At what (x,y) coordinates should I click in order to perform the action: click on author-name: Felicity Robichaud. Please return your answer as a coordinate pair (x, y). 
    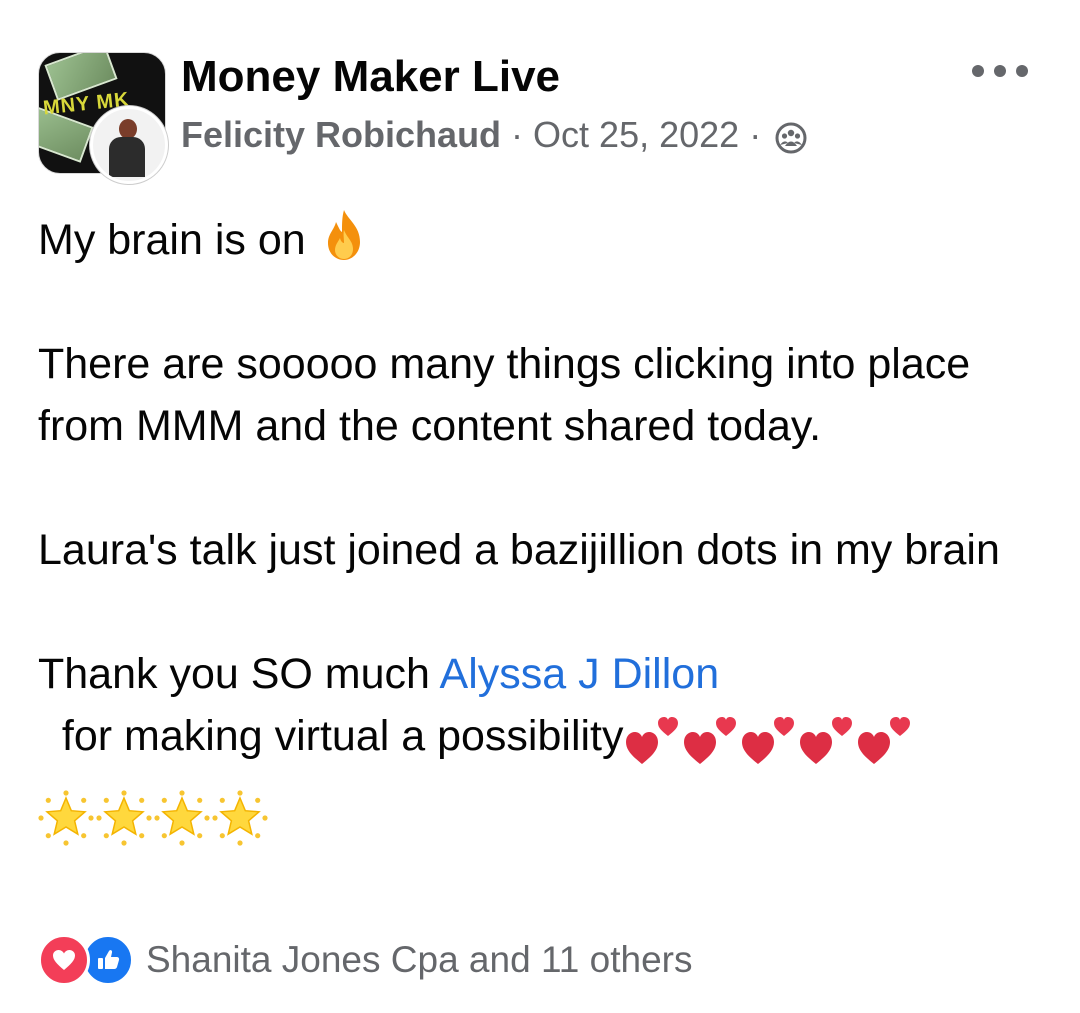
    Looking at the image, I should click on (341, 135).